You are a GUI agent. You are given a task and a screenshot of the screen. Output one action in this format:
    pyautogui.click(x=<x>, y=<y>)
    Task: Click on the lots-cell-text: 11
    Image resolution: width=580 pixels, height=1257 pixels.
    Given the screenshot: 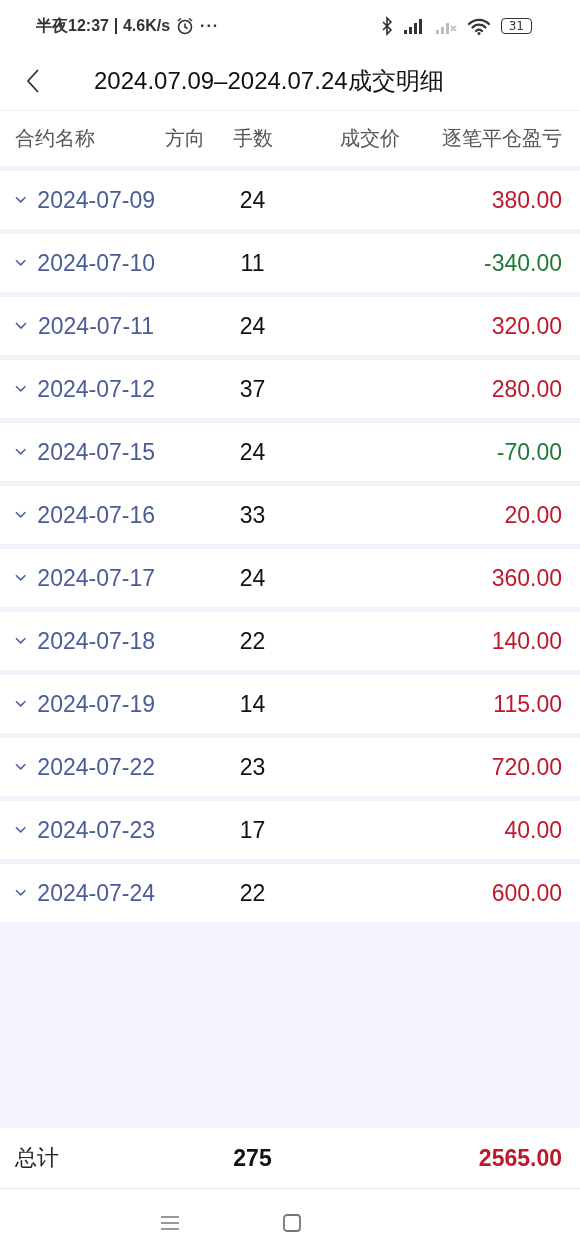 What is the action you would take?
    pyautogui.click(x=252, y=263)
    